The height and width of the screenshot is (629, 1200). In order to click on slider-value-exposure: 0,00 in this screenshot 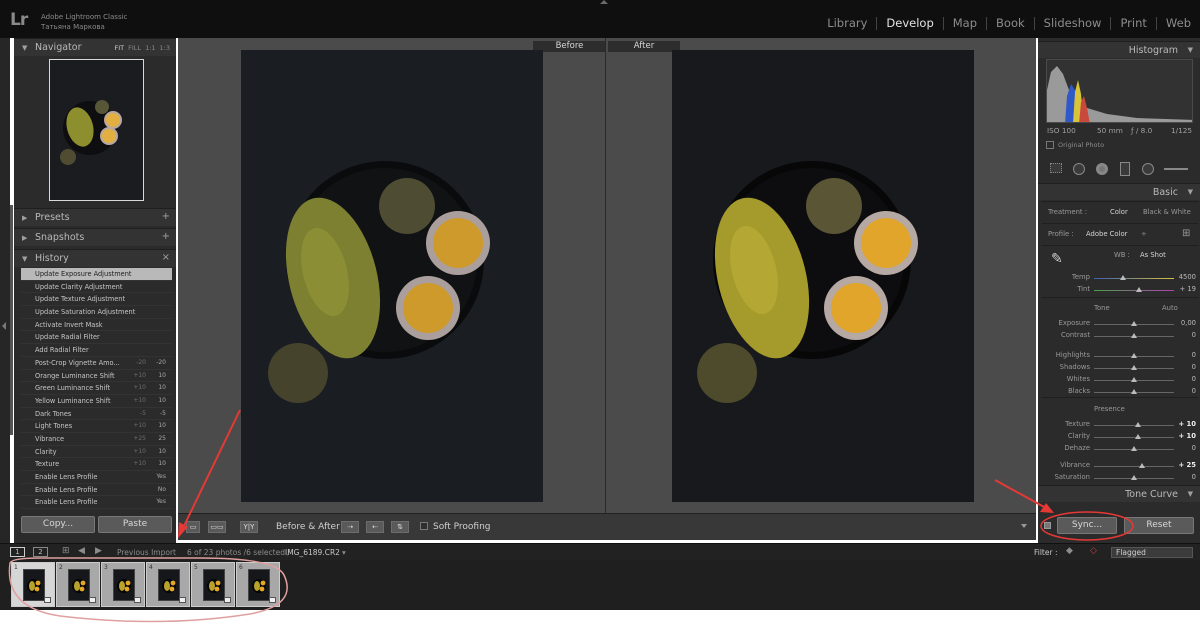, I will do `click(1188, 323)`.